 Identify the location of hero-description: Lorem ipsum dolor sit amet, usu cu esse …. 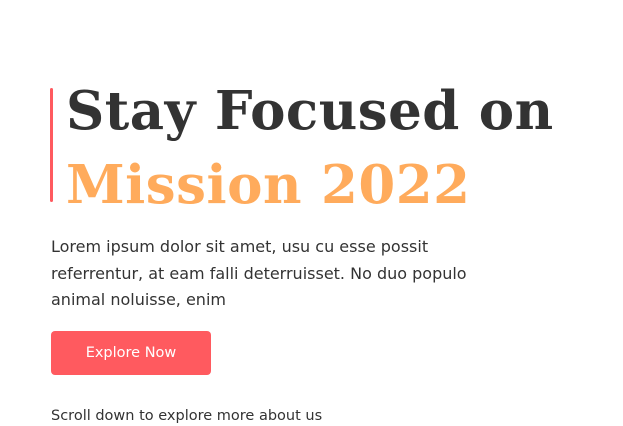
(259, 273).